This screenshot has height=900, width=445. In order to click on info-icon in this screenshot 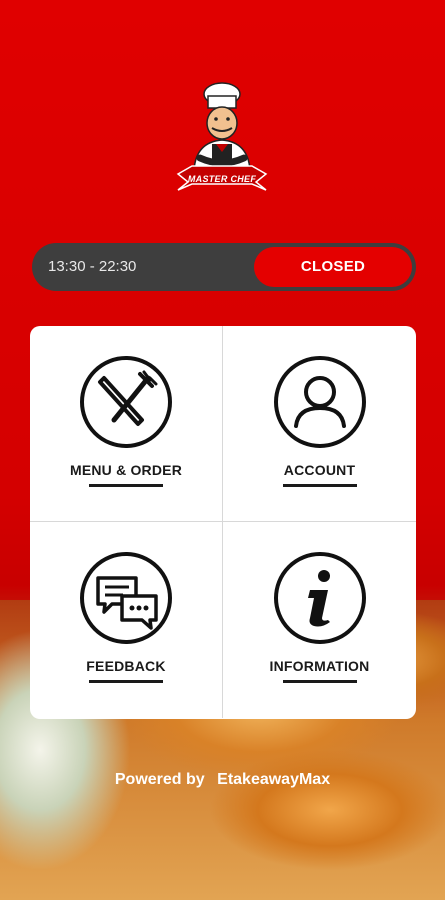, I will do `click(320, 598)`.